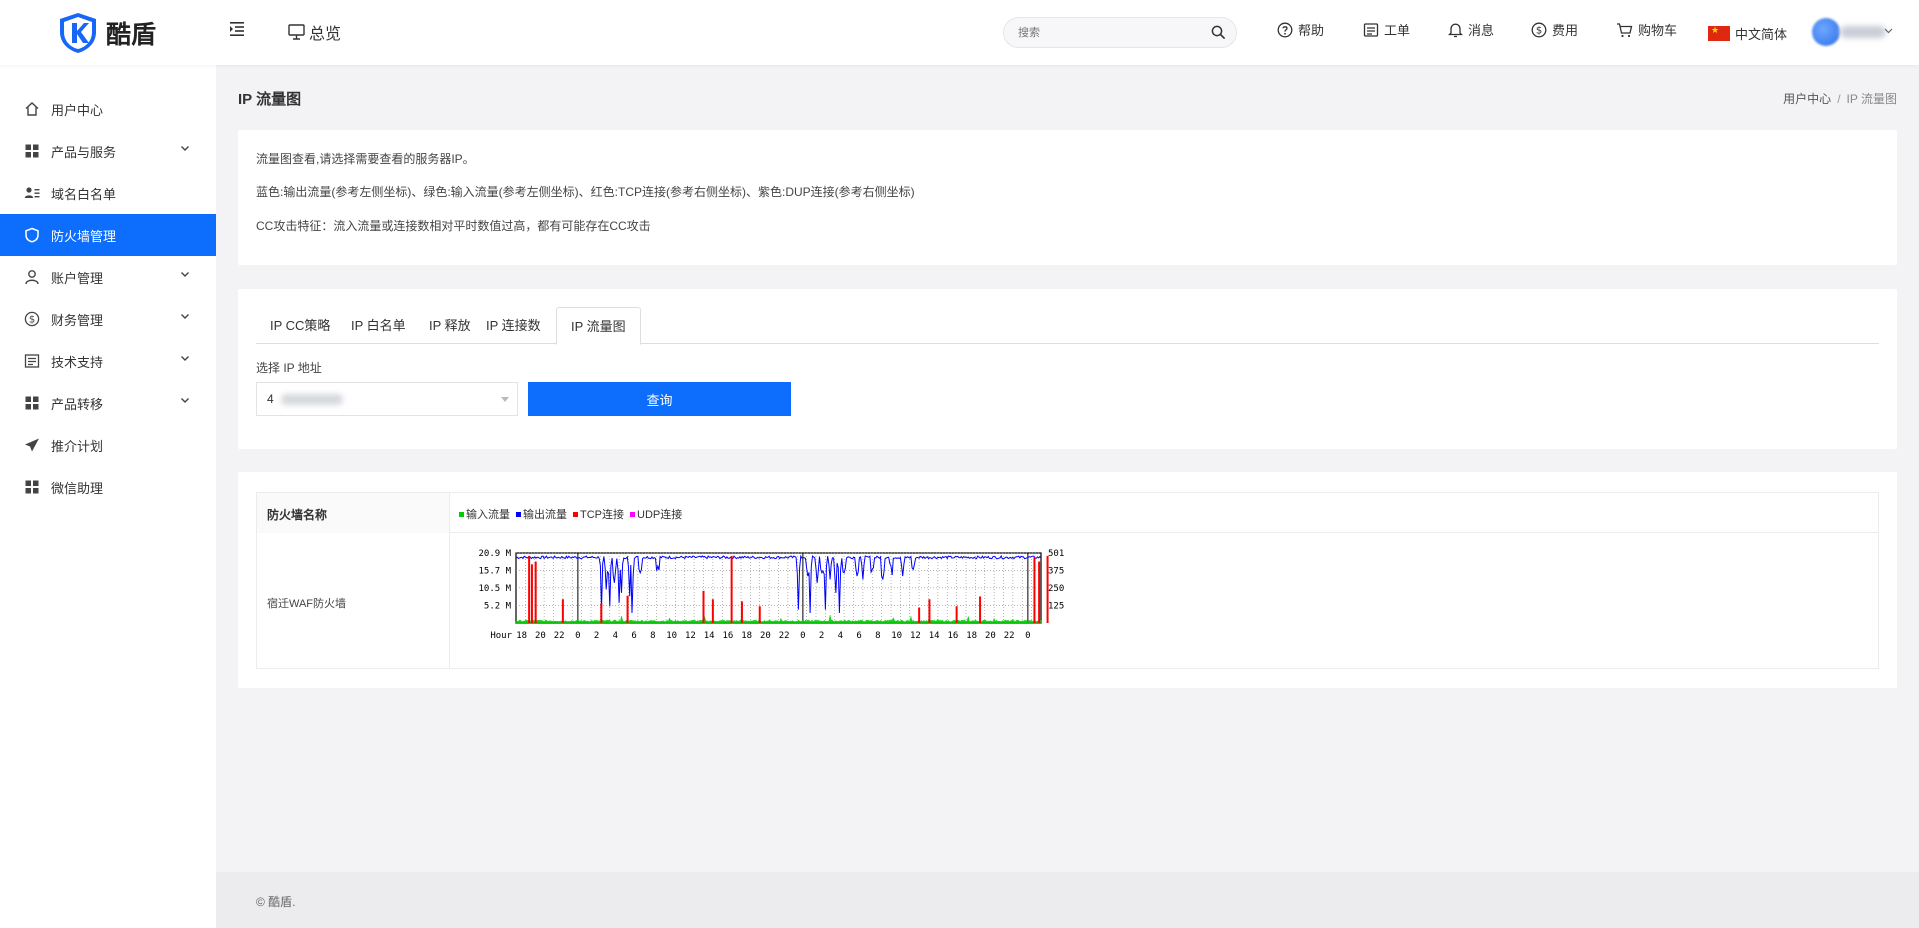 This screenshot has width=1919, height=928. Describe the element at coordinates (312, 399) in the screenshot. I see `ip-redacted` at that location.